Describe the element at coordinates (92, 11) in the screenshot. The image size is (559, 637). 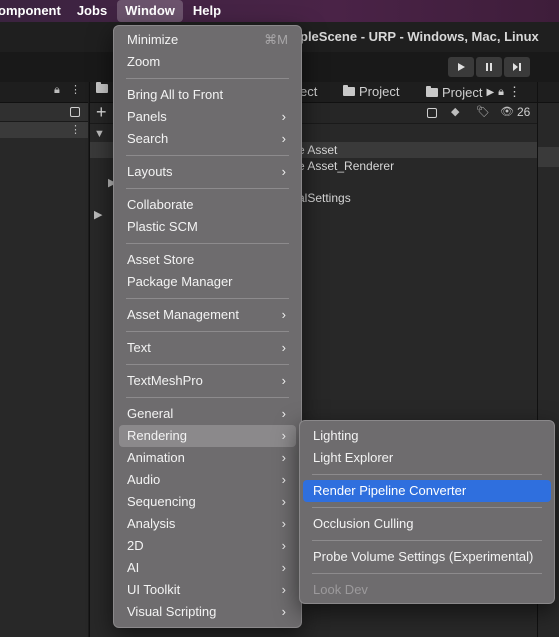
I see `menubar-jobs: Jobs` at that location.